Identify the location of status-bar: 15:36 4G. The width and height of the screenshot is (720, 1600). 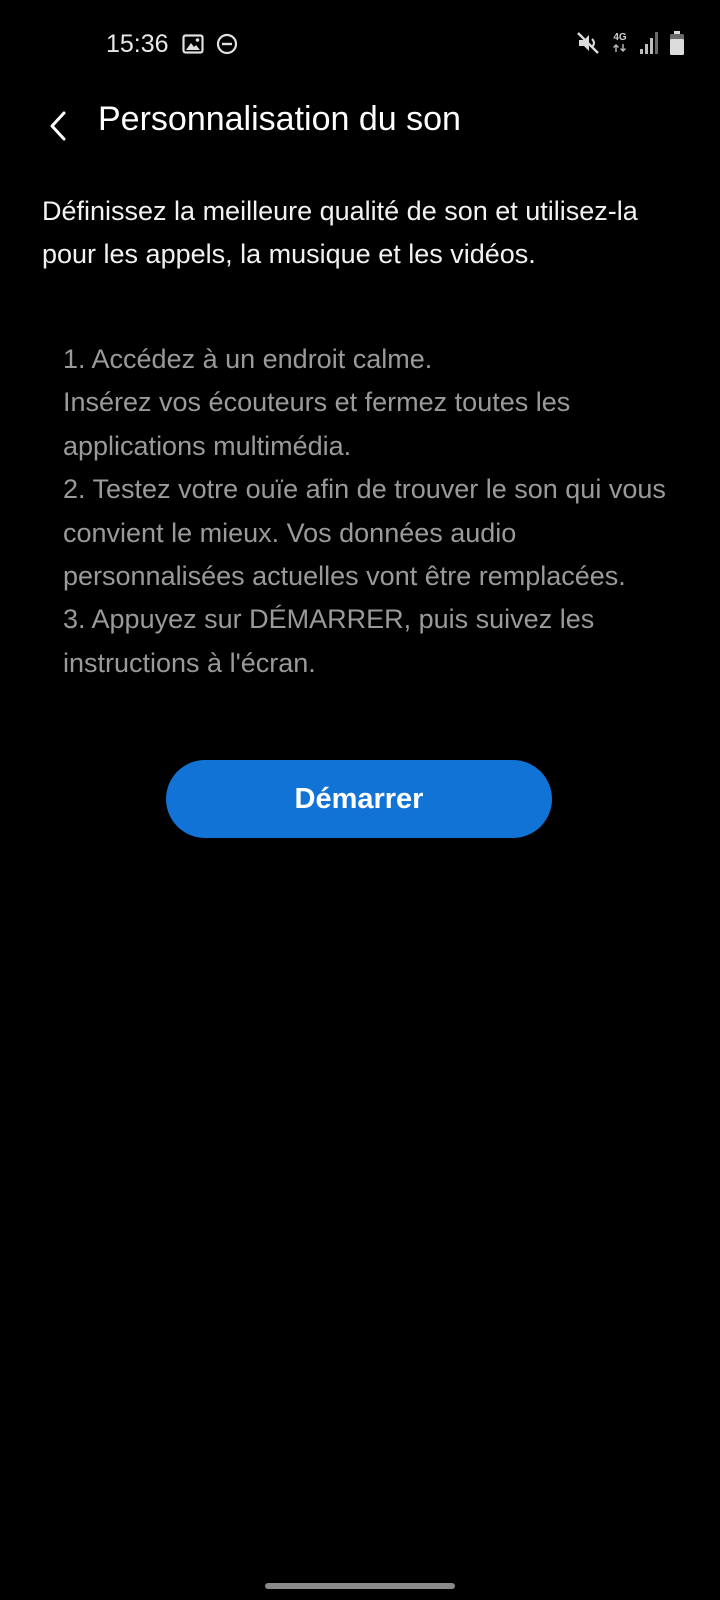
(360, 45).